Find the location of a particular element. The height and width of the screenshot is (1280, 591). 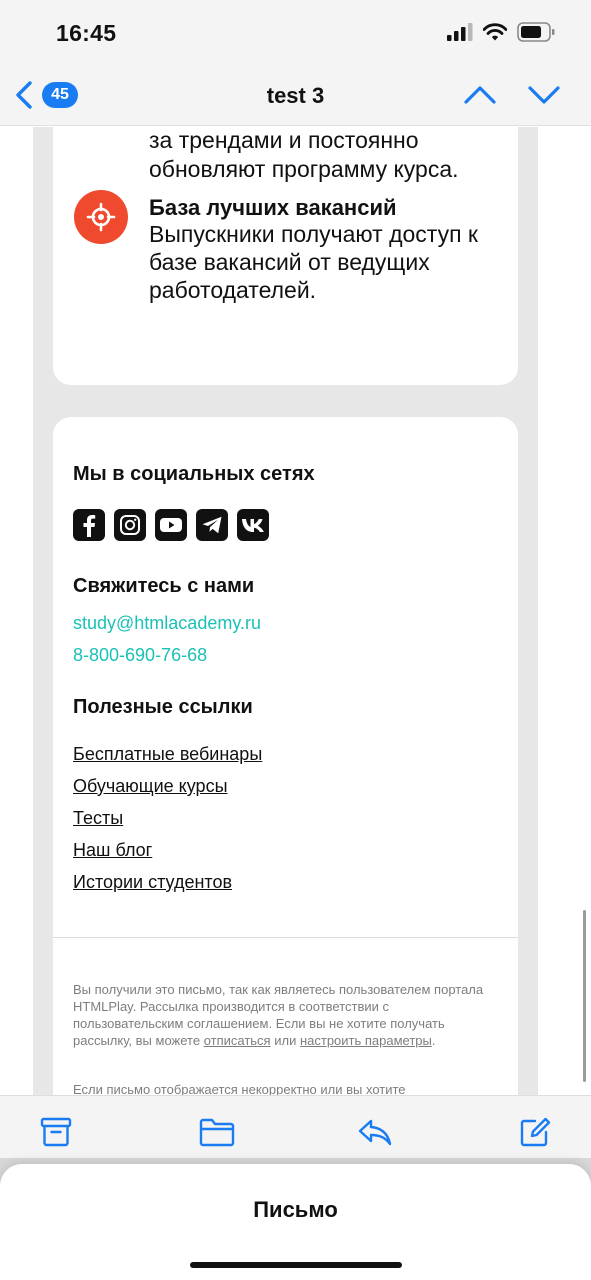

telegram-link is located at coordinates (212, 525).